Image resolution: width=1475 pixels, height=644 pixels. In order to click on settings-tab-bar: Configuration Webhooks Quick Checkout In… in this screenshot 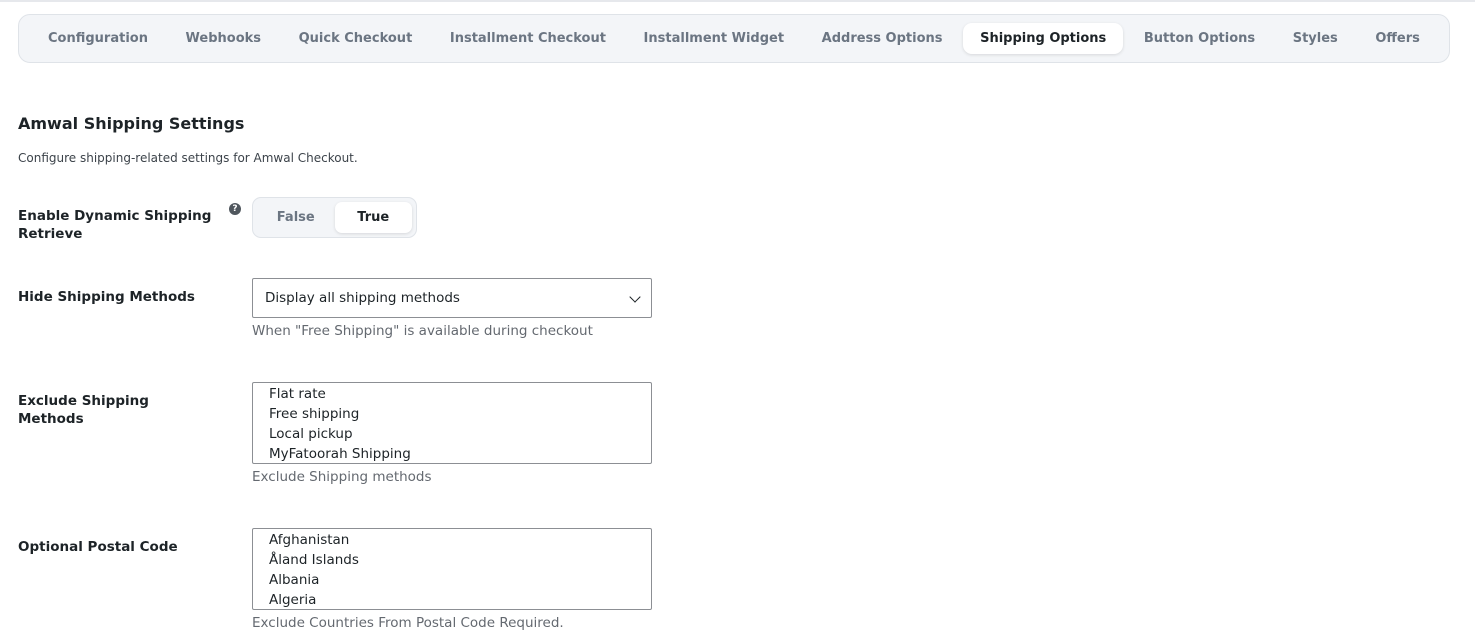, I will do `click(734, 38)`.